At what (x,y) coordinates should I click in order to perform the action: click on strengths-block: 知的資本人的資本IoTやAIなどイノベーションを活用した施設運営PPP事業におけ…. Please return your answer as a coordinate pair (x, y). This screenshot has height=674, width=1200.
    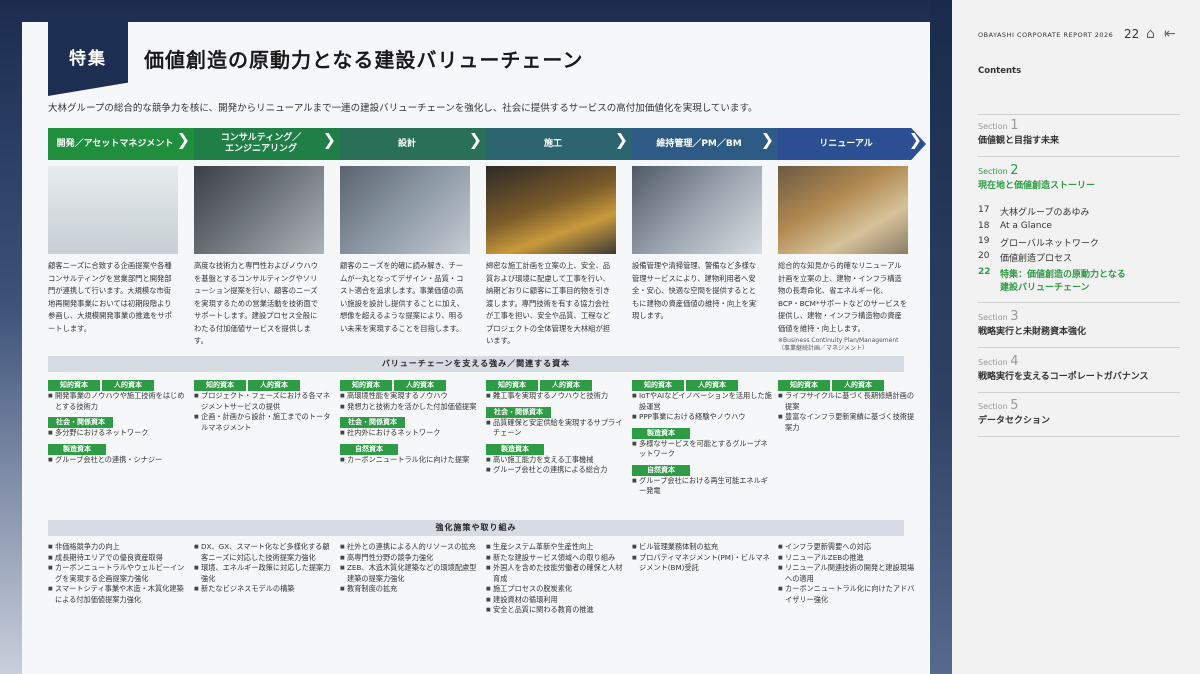
    Looking at the image, I should click on (702, 438).